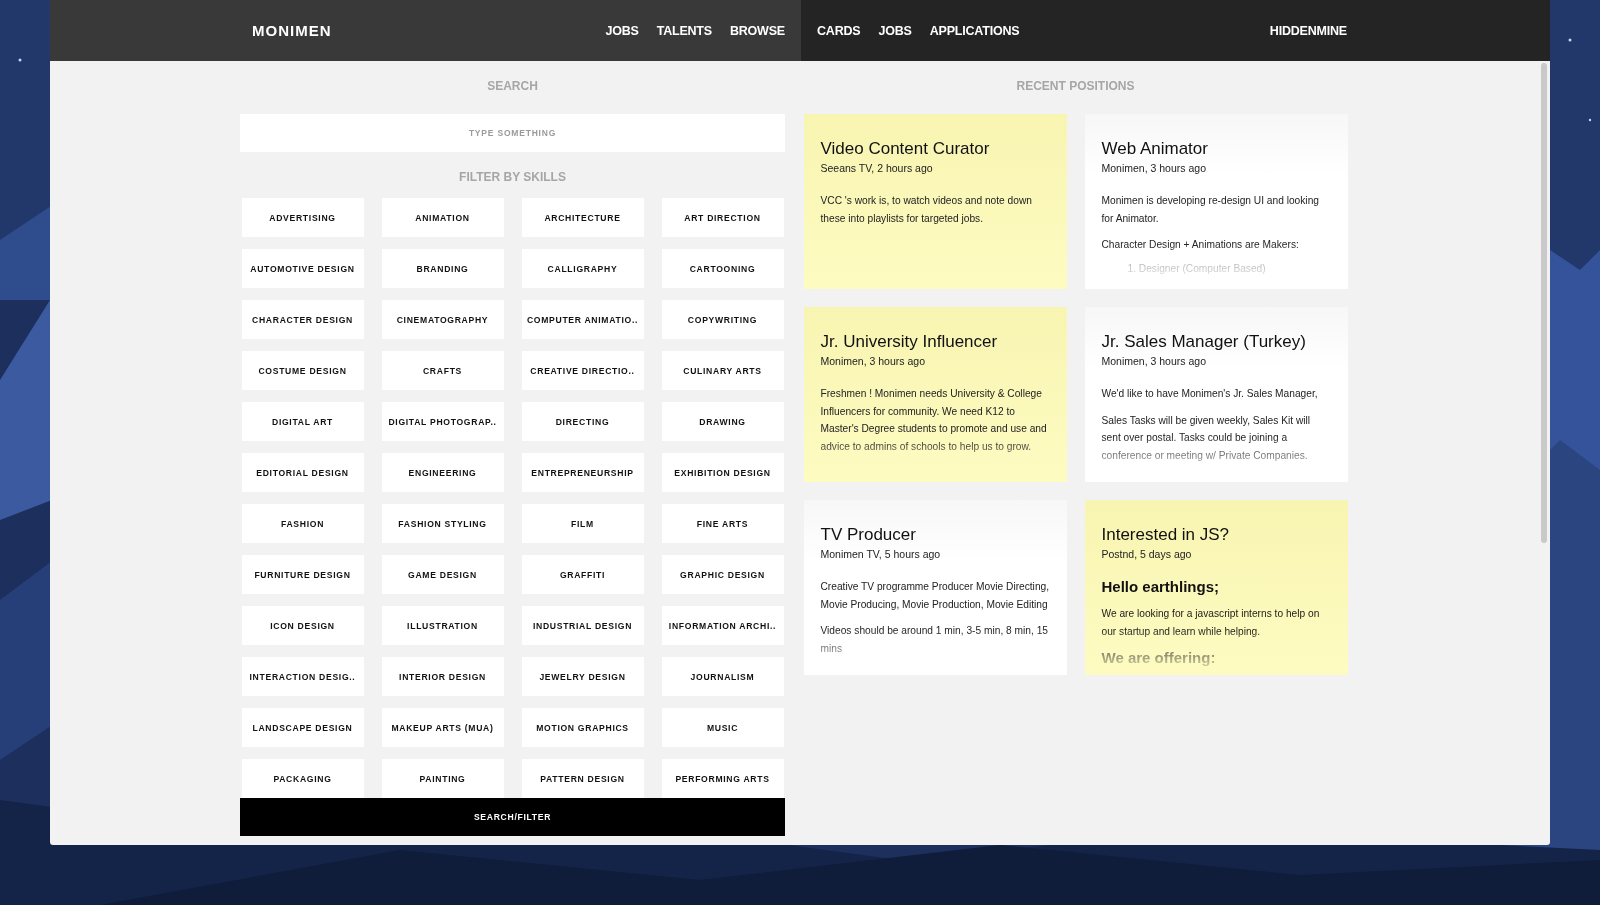 This screenshot has height=905, width=1600. Describe the element at coordinates (839, 30) in the screenshot. I see `nav-link: CARDS` at that location.